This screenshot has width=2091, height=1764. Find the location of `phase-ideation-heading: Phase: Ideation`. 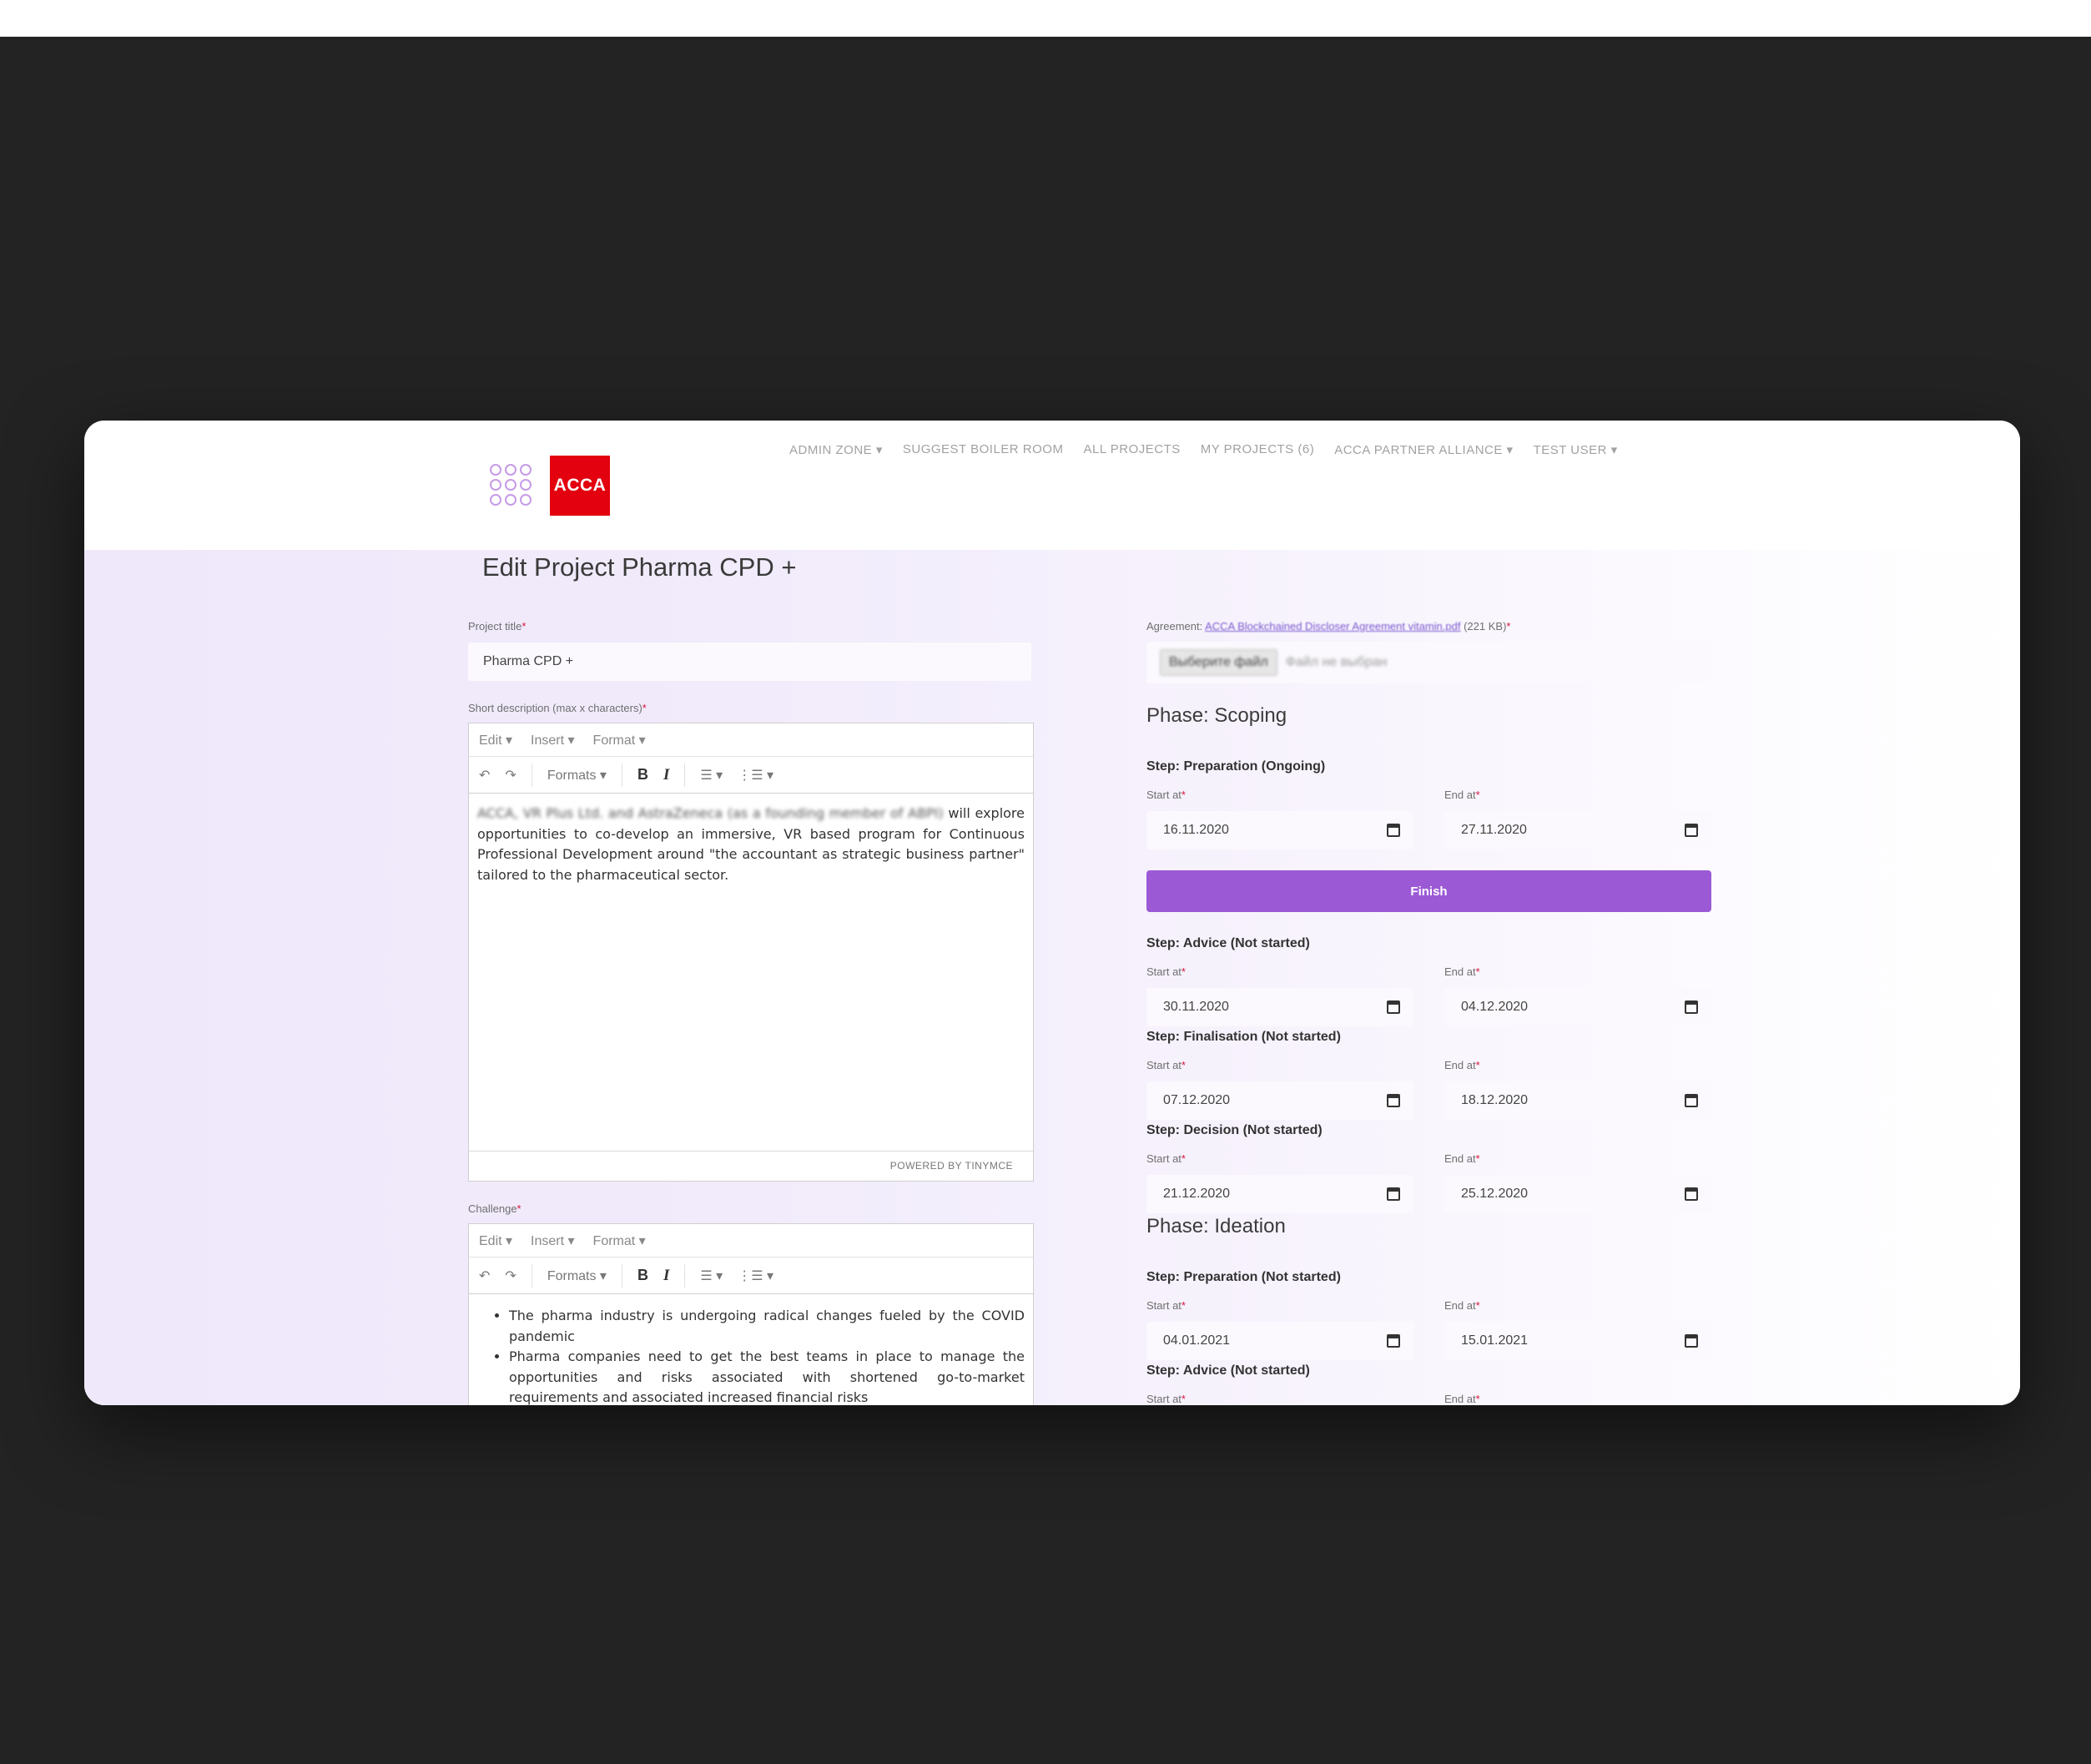

phase-ideation-heading: Phase: Ideation is located at coordinates (1216, 1226).